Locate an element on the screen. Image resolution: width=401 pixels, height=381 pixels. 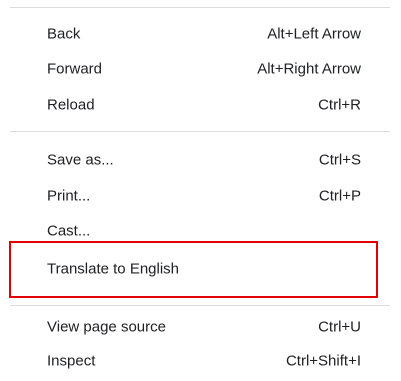
menu-item-shortcut: Alt+Left Arrow is located at coordinates (314, 34).